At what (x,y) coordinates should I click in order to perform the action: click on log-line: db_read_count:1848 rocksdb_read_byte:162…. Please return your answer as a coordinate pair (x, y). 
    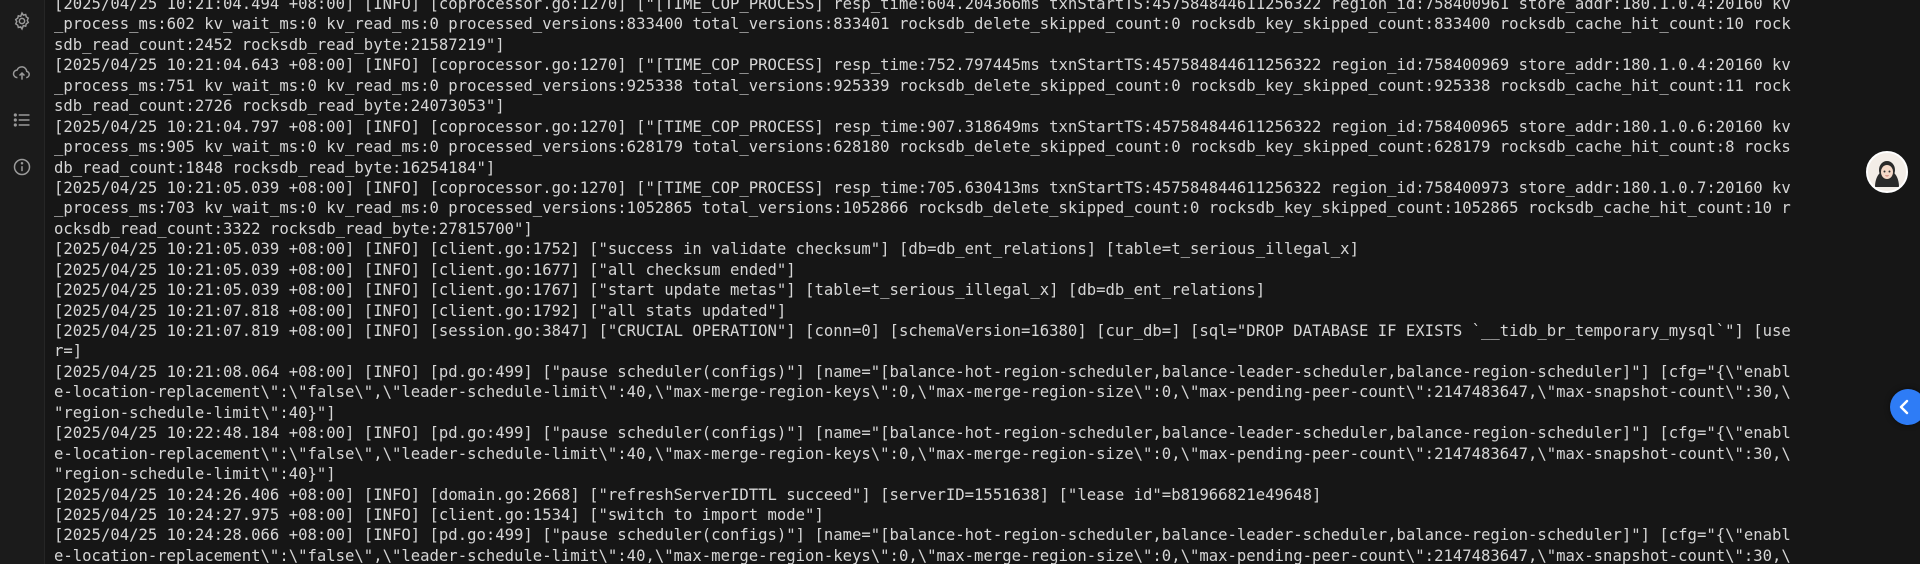
    Looking at the image, I should click on (275, 167).